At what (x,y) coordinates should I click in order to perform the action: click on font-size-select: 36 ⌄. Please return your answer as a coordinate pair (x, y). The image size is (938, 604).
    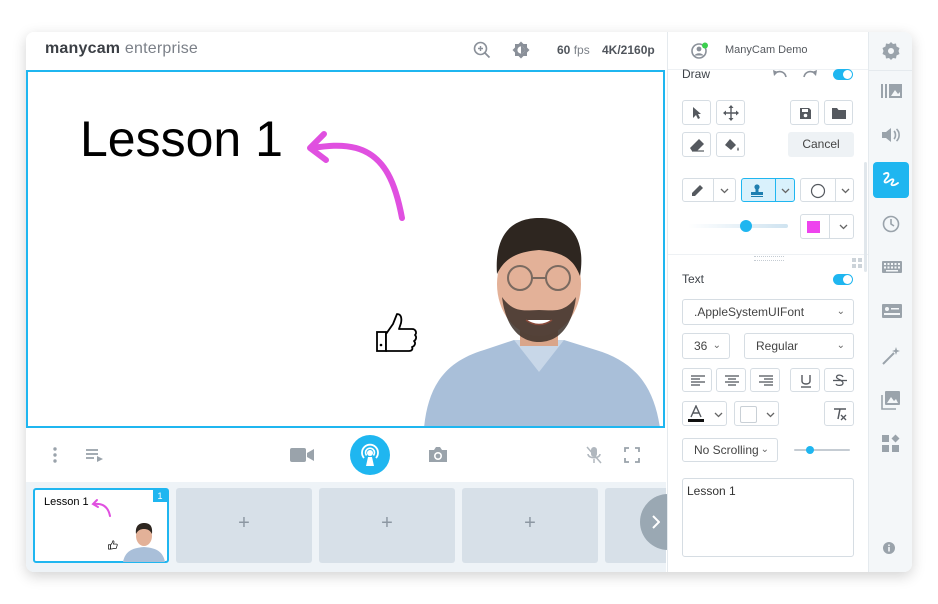
    Looking at the image, I should click on (706, 346).